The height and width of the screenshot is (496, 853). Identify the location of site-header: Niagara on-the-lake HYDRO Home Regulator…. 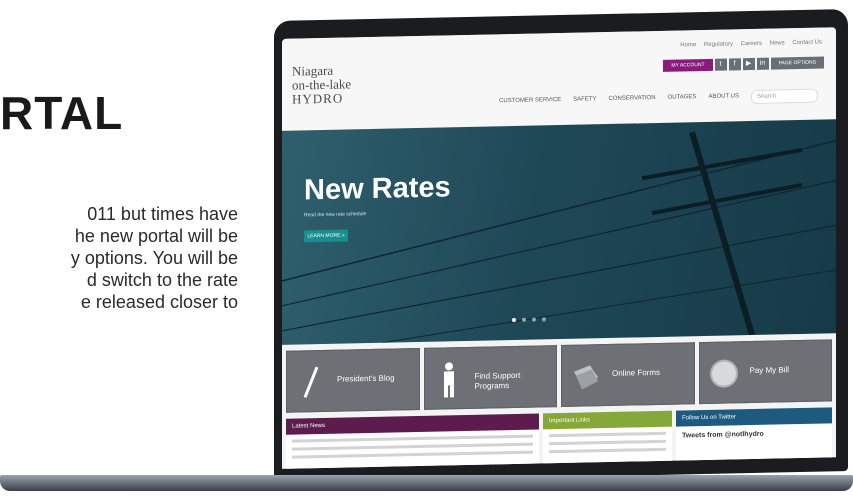
(559, 79).